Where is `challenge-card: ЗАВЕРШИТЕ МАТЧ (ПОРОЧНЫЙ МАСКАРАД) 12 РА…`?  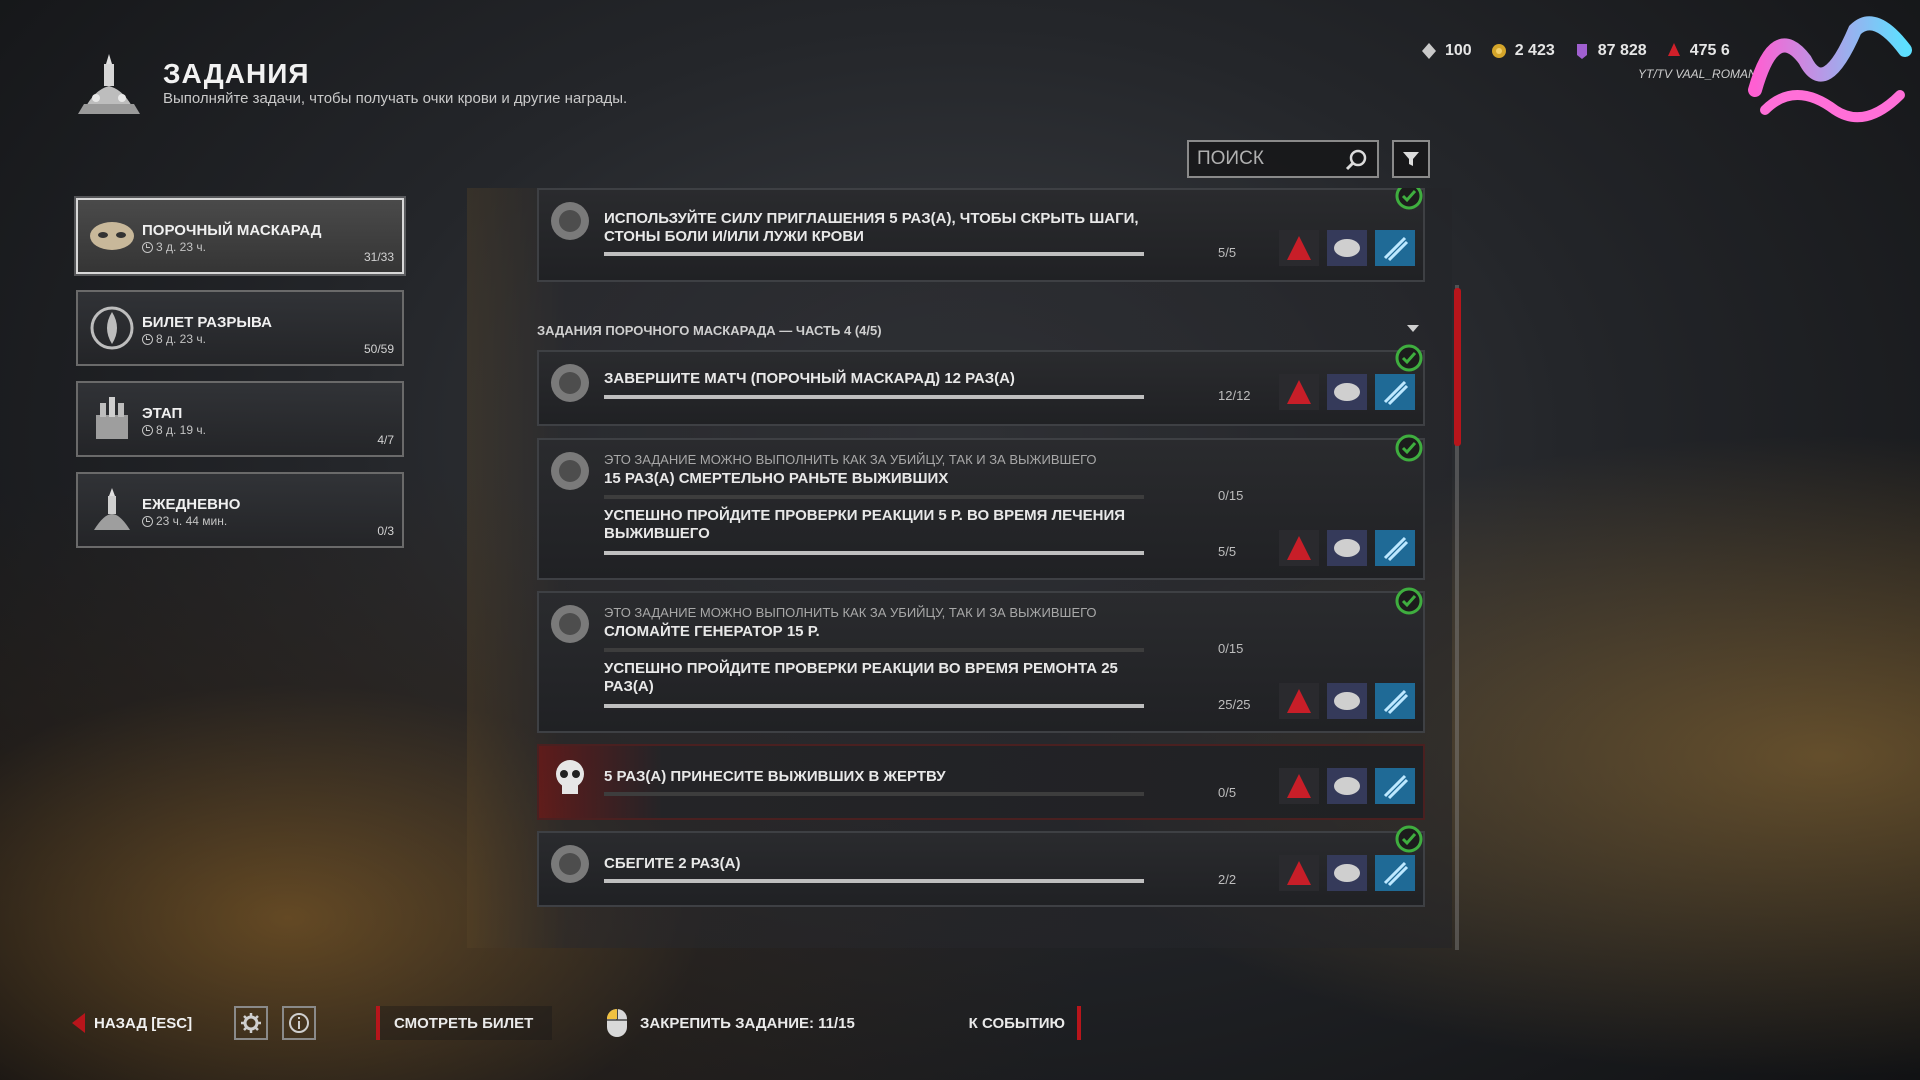
challenge-card: ЗАВЕРШИТЕ МАТЧ (ПОРОЧНЫЙ МАСКАРАД) 12 РА… is located at coordinates (981, 385).